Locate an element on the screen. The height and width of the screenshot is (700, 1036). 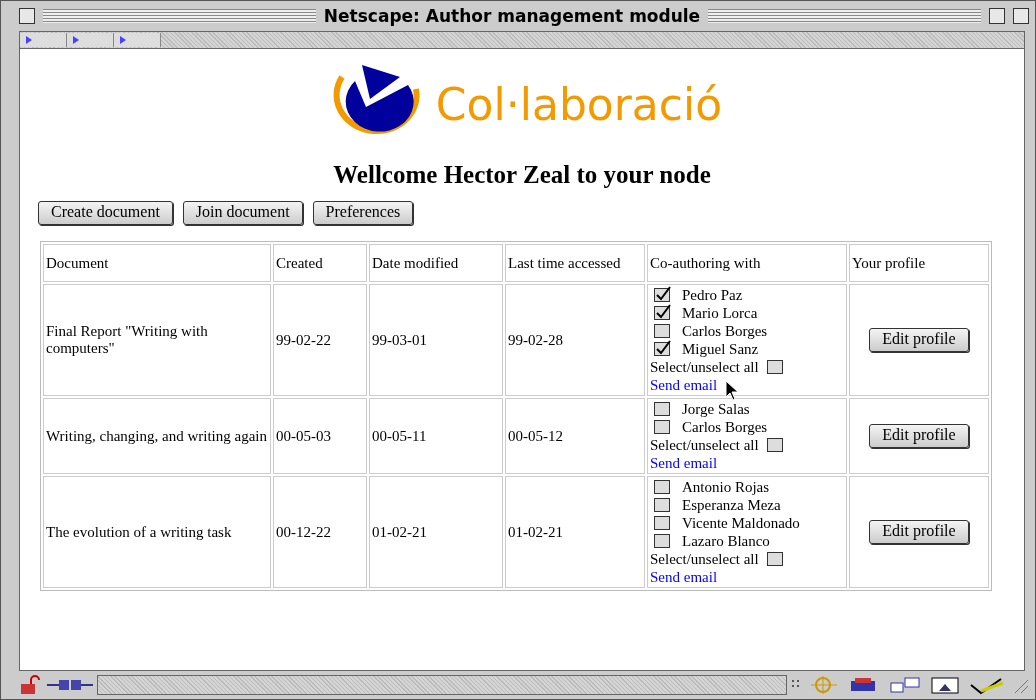
column-header: Created is located at coordinates (320, 263).